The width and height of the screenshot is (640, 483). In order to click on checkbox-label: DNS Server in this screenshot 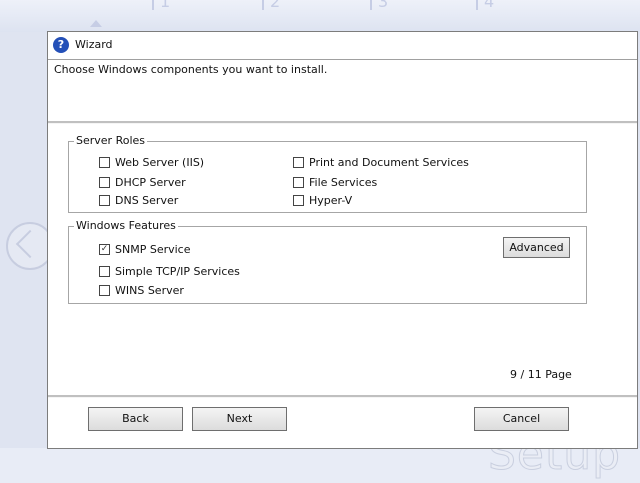, I will do `click(147, 200)`.